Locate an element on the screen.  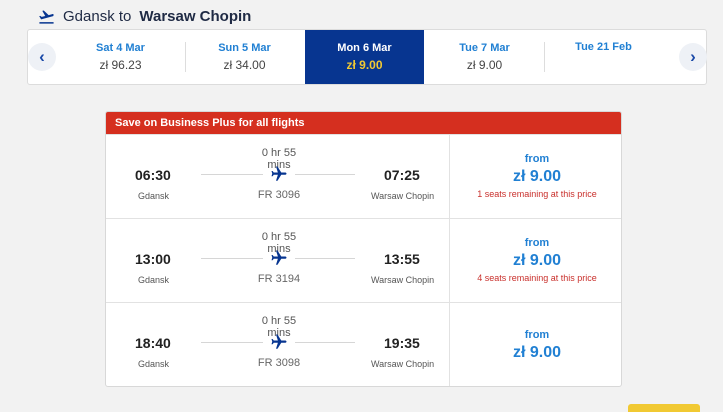
date-tab-day: Tue 7 Mar is located at coordinates (484, 48).